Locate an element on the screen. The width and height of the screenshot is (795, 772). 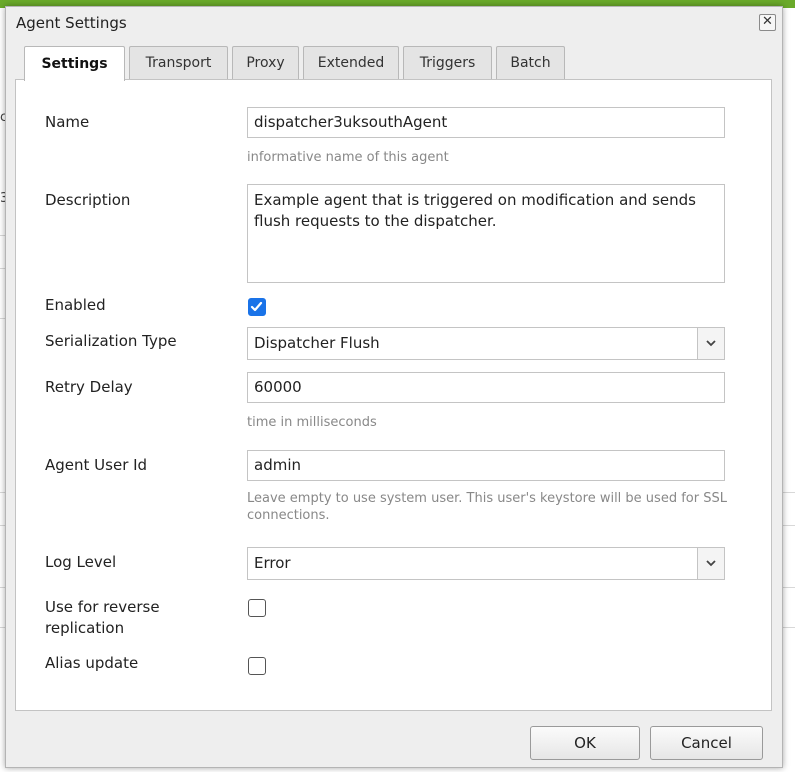
tab-label: Proxy is located at coordinates (265, 63).